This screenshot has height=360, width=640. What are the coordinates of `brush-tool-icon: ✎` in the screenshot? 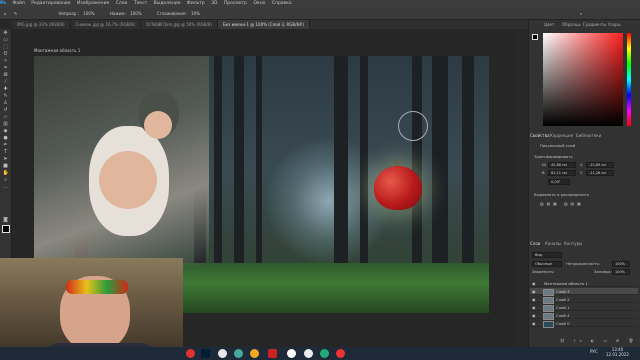 It's located at (6, 96).